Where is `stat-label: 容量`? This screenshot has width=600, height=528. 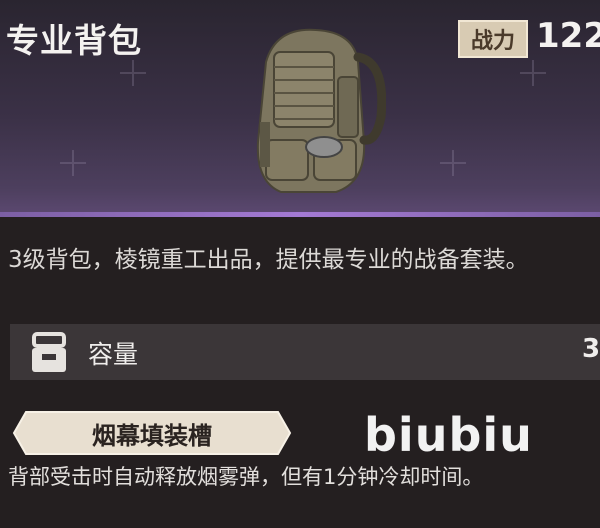 stat-label: 容量 is located at coordinates (113, 354).